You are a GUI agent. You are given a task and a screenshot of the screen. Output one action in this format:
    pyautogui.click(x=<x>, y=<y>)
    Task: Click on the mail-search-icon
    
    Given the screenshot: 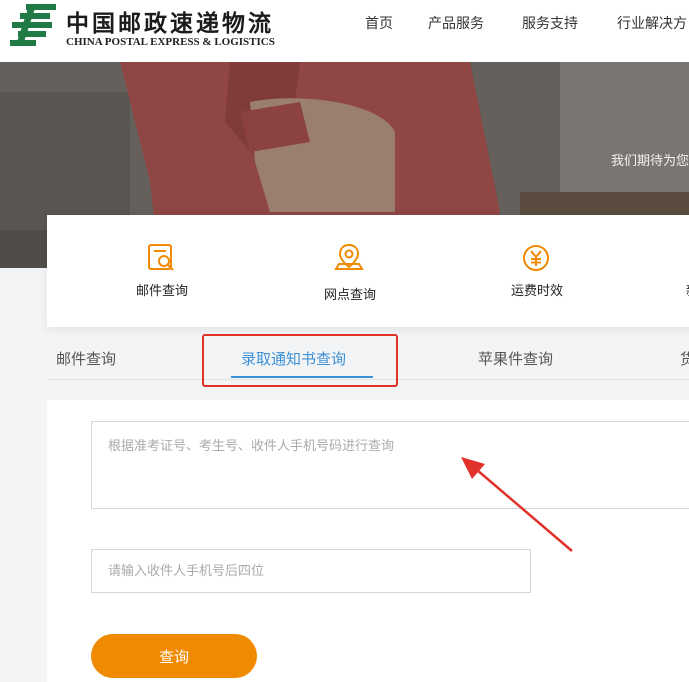 What is the action you would take?
    pyautogui.click(x=161, y=257)
    